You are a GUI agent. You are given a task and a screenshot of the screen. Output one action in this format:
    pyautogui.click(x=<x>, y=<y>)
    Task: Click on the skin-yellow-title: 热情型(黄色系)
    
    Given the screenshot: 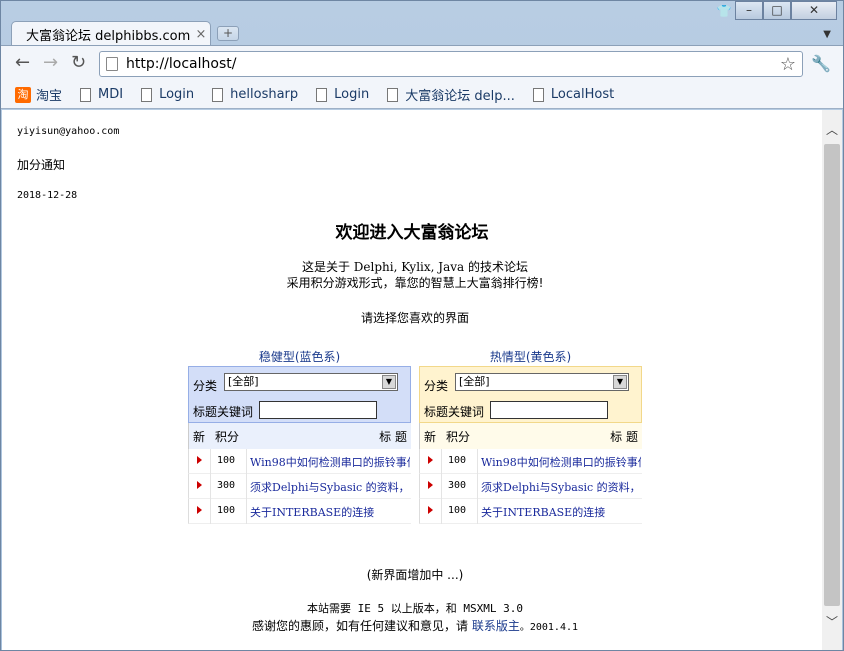 What is the action you would take?
    pyautogui.click(x=530, y=356)
    